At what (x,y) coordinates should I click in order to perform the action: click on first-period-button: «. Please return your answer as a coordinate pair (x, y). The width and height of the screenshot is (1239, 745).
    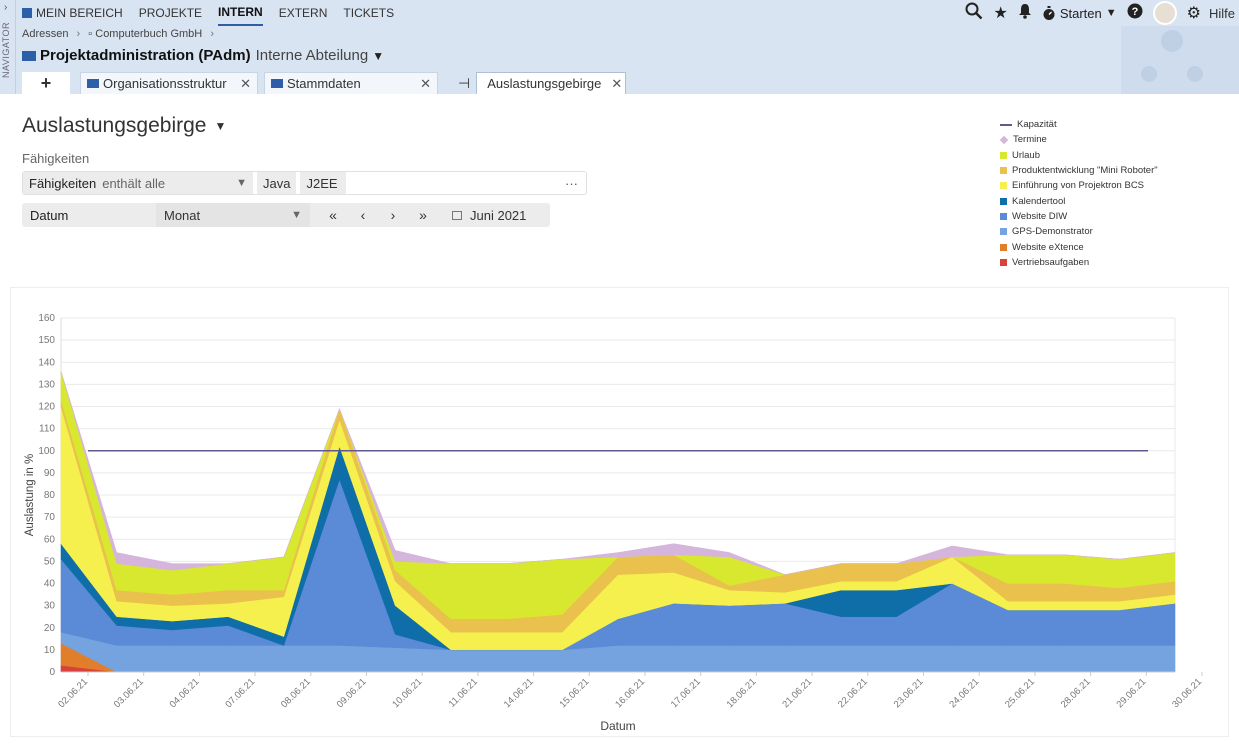
    Looking at the image, I should click on (333, 215).